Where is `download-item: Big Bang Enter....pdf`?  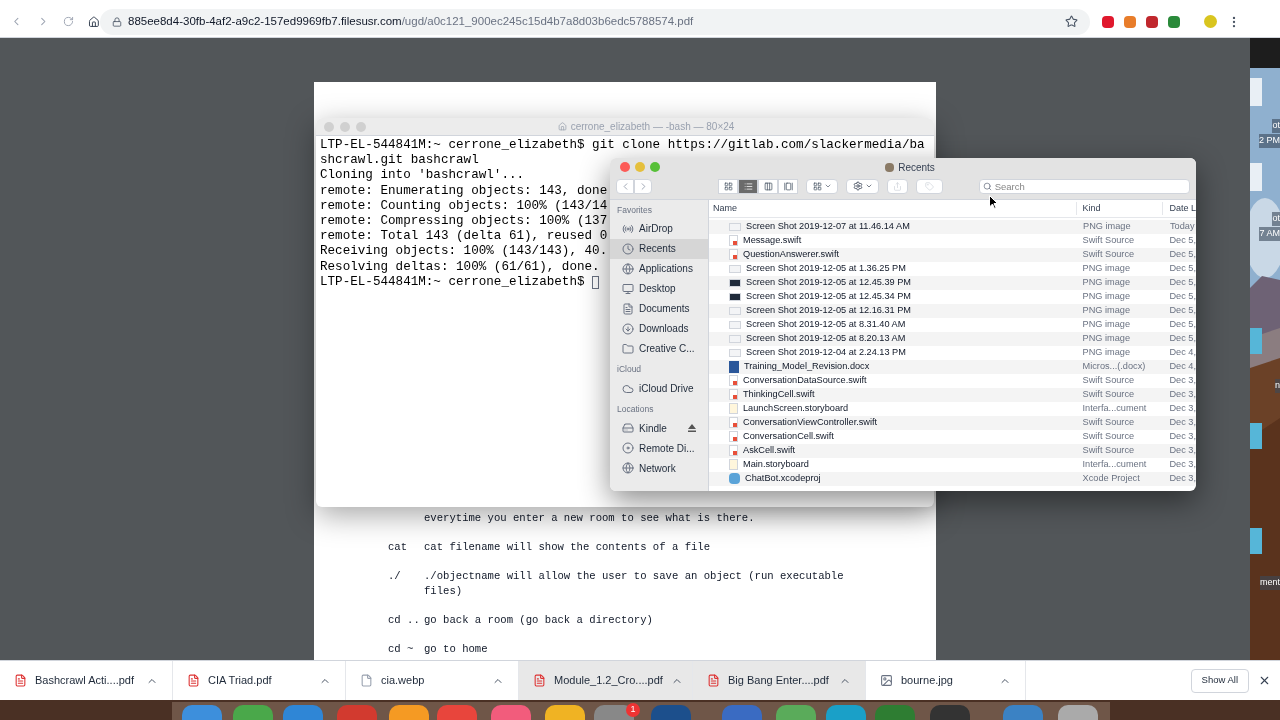
download-item: Big Bang Enter....pdf is located at coordinates (779, 680).